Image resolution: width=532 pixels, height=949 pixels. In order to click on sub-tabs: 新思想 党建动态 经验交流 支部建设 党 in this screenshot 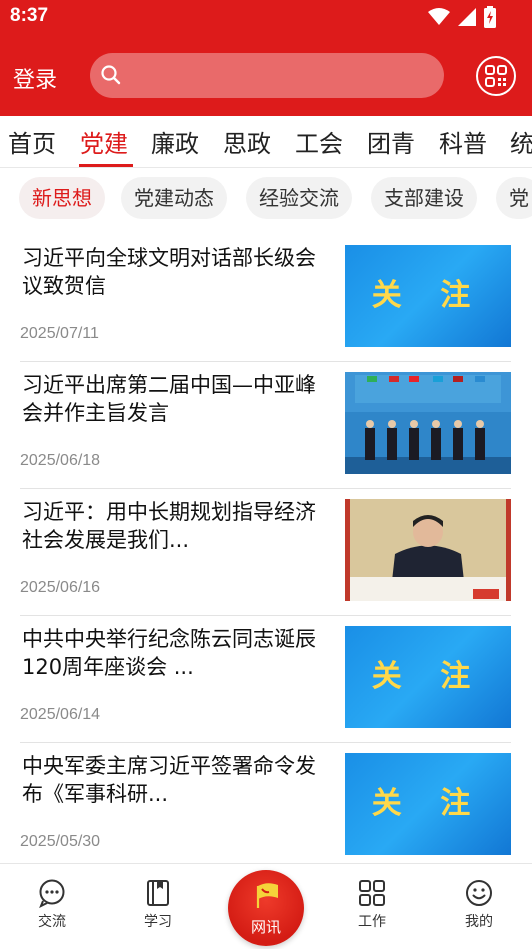, I will do `click(266, 198)`.